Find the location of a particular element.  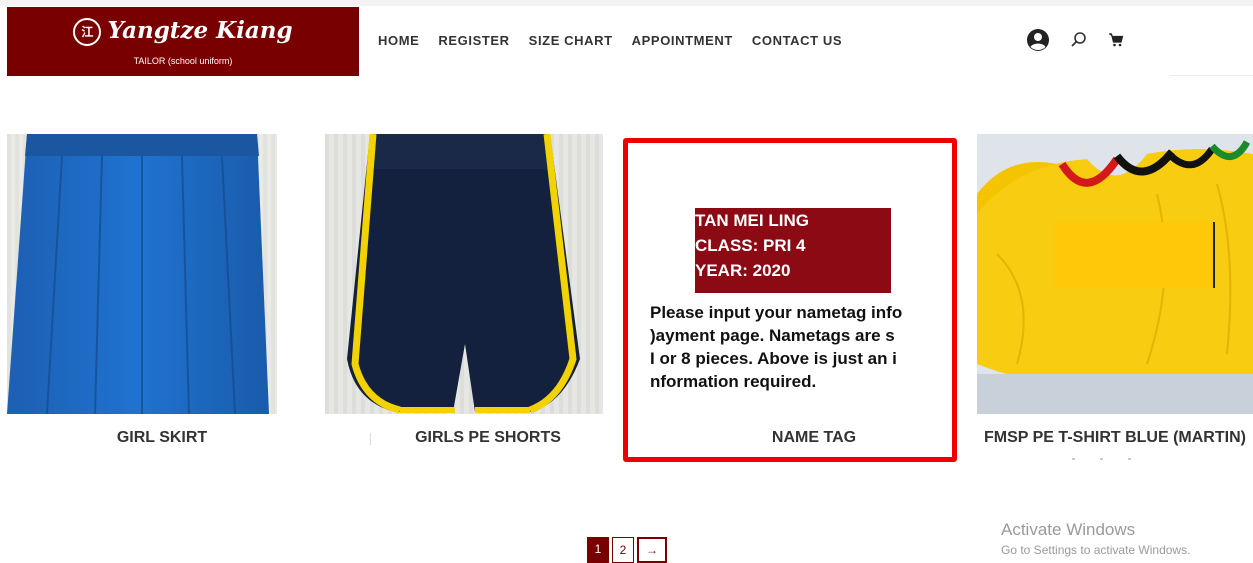

product-title-girls-pe-shorts: GIRLS PE SHORTS is located at coordinates (488, 438).